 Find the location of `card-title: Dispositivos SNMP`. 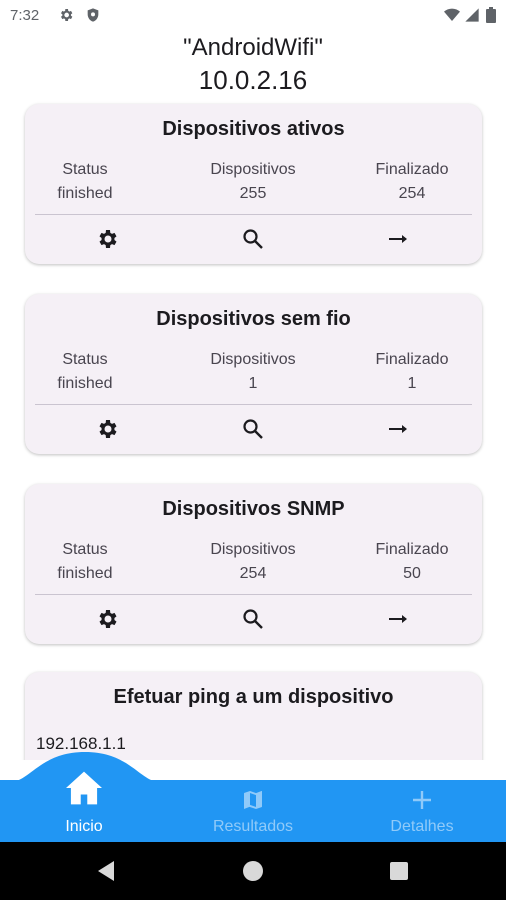

card-title: Dispositivos SNMP is located at coordinates (253, 509).